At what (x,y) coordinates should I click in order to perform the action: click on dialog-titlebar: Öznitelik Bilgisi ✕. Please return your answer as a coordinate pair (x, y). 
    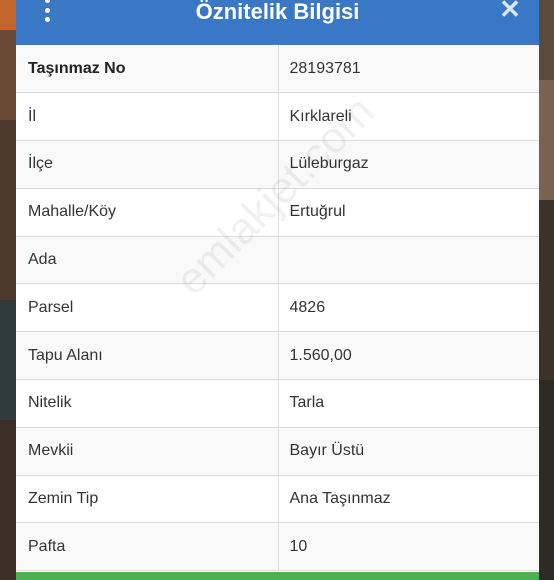
    Looking at the image, I should click on (277, 22).